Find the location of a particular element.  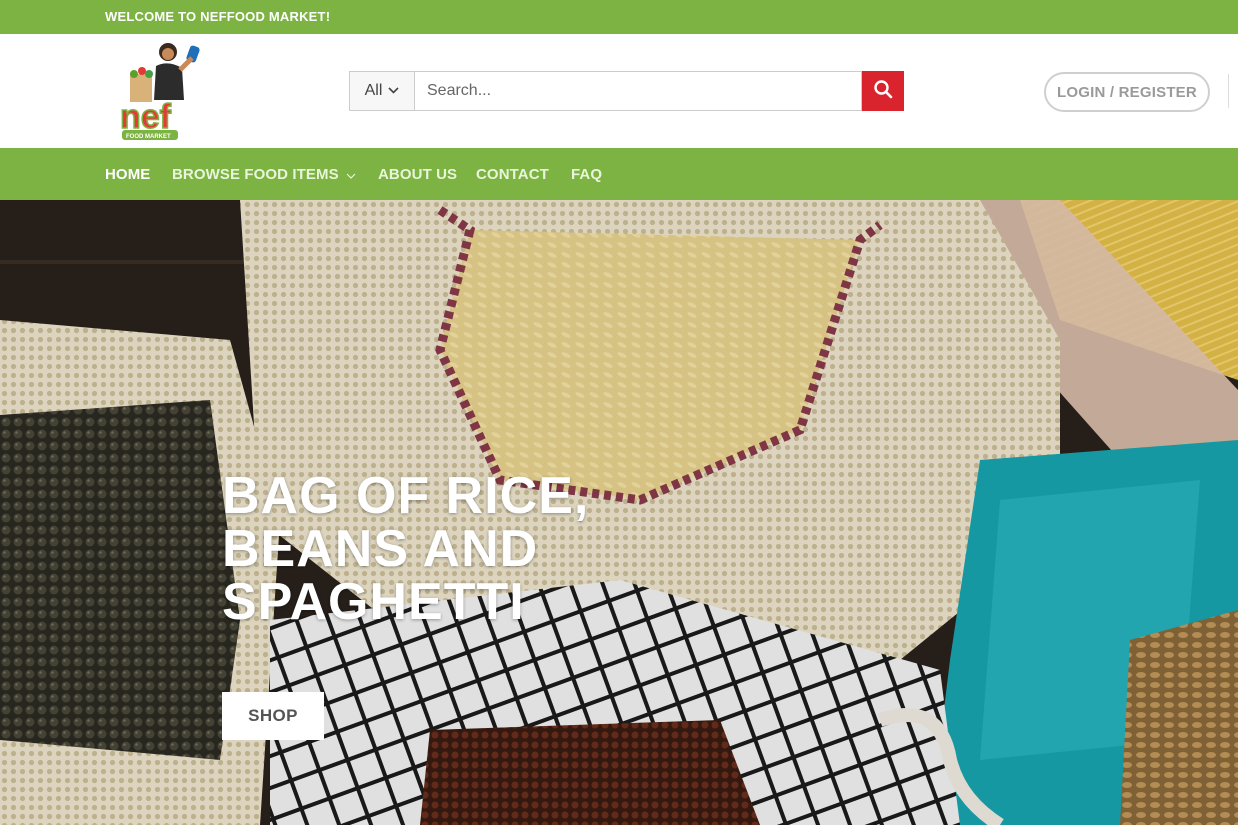

top-welcome-bar: WELCOME TO NEFFOOD MARKET! is located at coordinates (619, 17).